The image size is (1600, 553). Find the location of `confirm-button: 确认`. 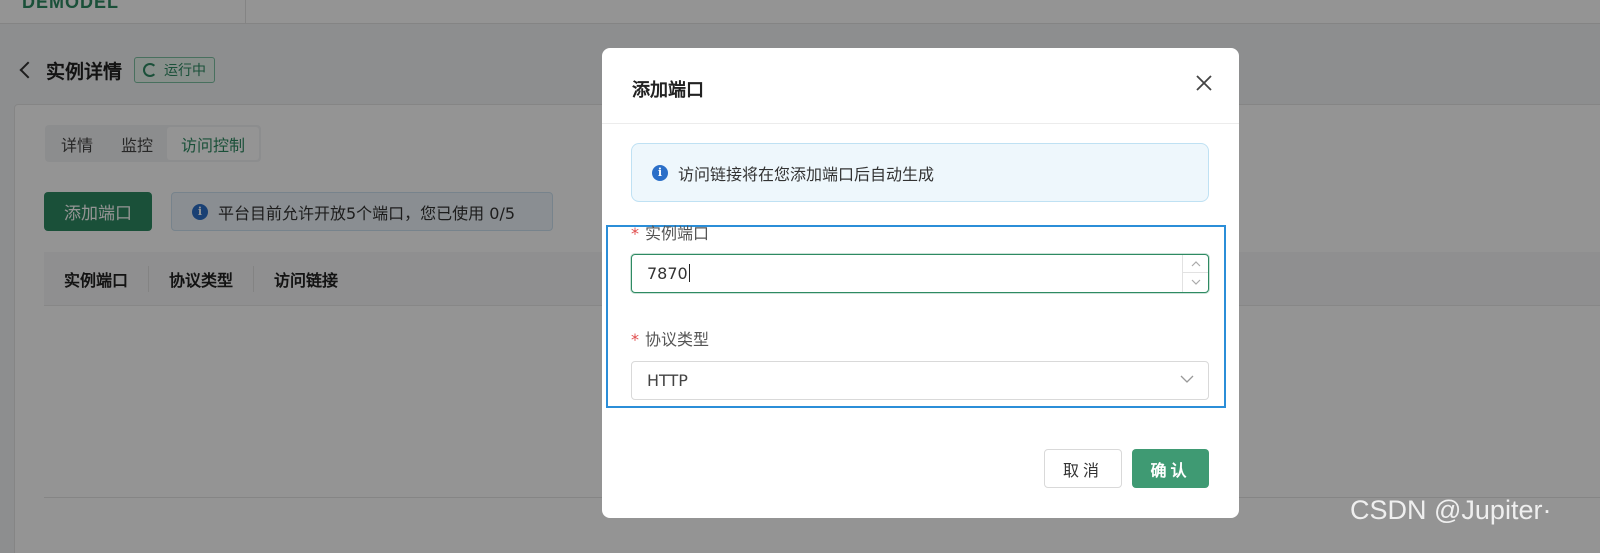

confirm-button: 确认 is located at coordinates (1170, 468).